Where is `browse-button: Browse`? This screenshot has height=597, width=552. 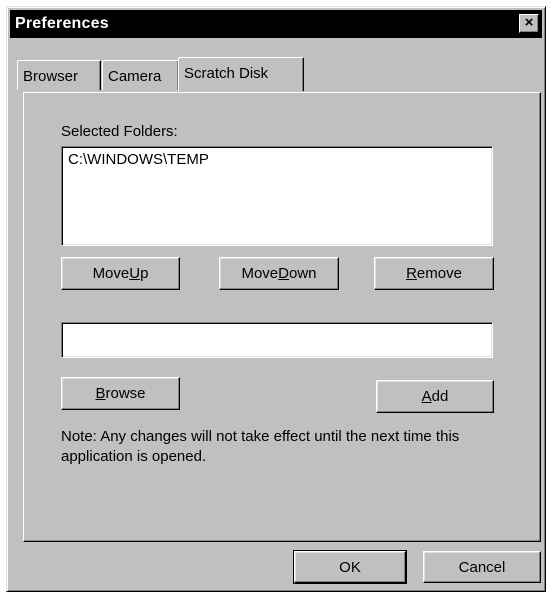
browse-button: Browse is located at coordinates (120, 393).